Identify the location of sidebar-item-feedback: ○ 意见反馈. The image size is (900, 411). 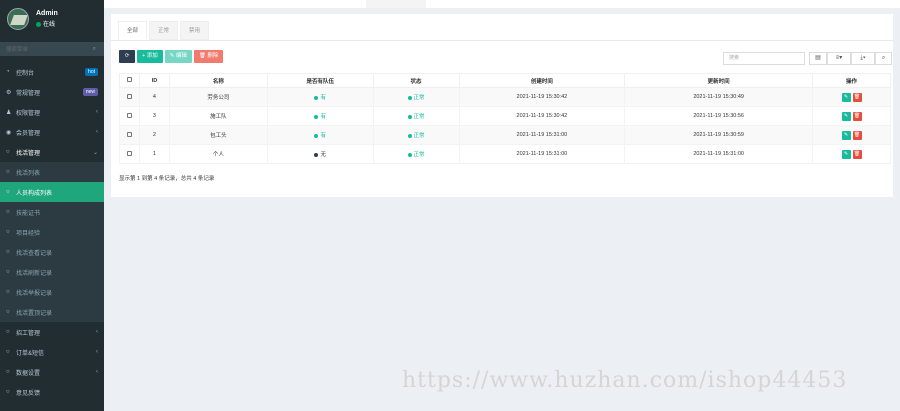
(52, 392).